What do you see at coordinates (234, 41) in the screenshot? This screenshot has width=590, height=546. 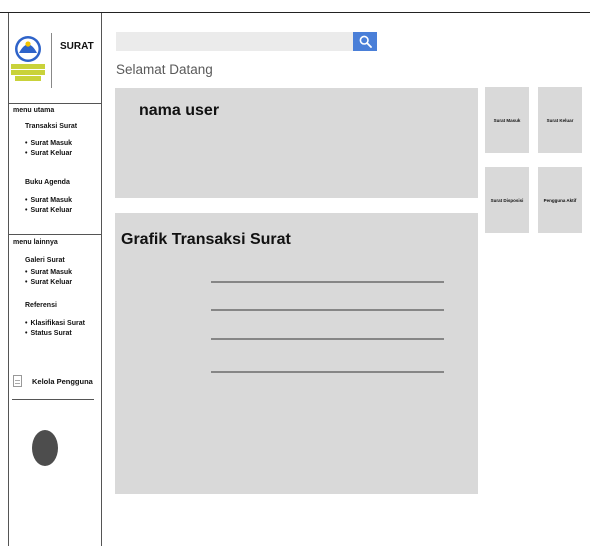 I see `search-input` at bounding box center [234, 41].